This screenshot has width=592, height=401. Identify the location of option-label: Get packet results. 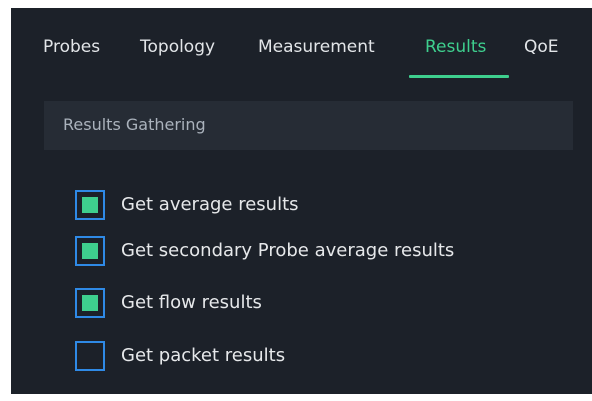
(203, 356).